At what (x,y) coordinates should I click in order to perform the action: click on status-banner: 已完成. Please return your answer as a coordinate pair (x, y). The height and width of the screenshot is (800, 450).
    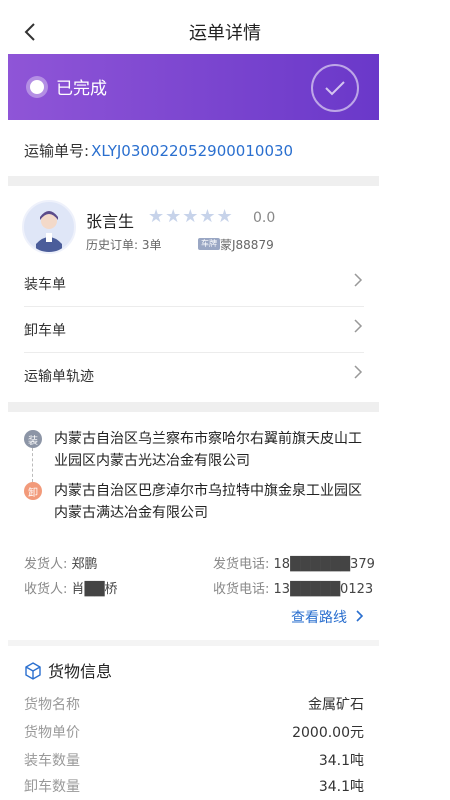
    Looking at the image, I should click on (193, 87).